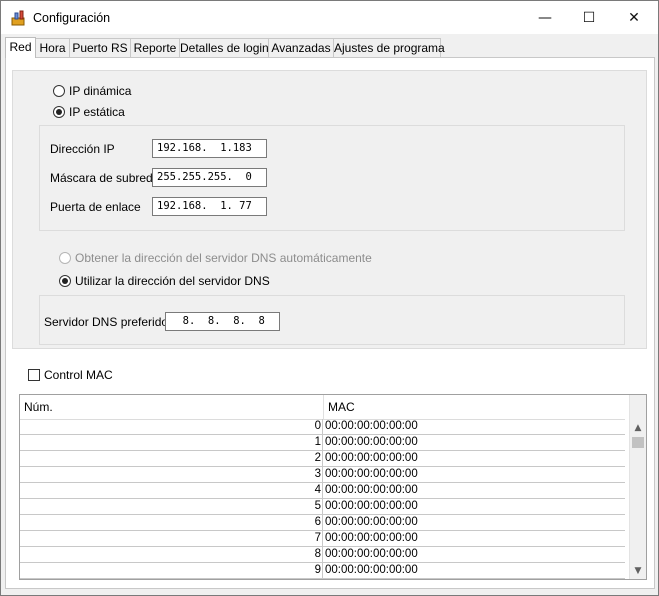 This screenshot has height=596, width=659. Describe the element at coordinates (101, 178) in the screenshot. I see `subnet-mask-label: Máscara de subred` at that location.